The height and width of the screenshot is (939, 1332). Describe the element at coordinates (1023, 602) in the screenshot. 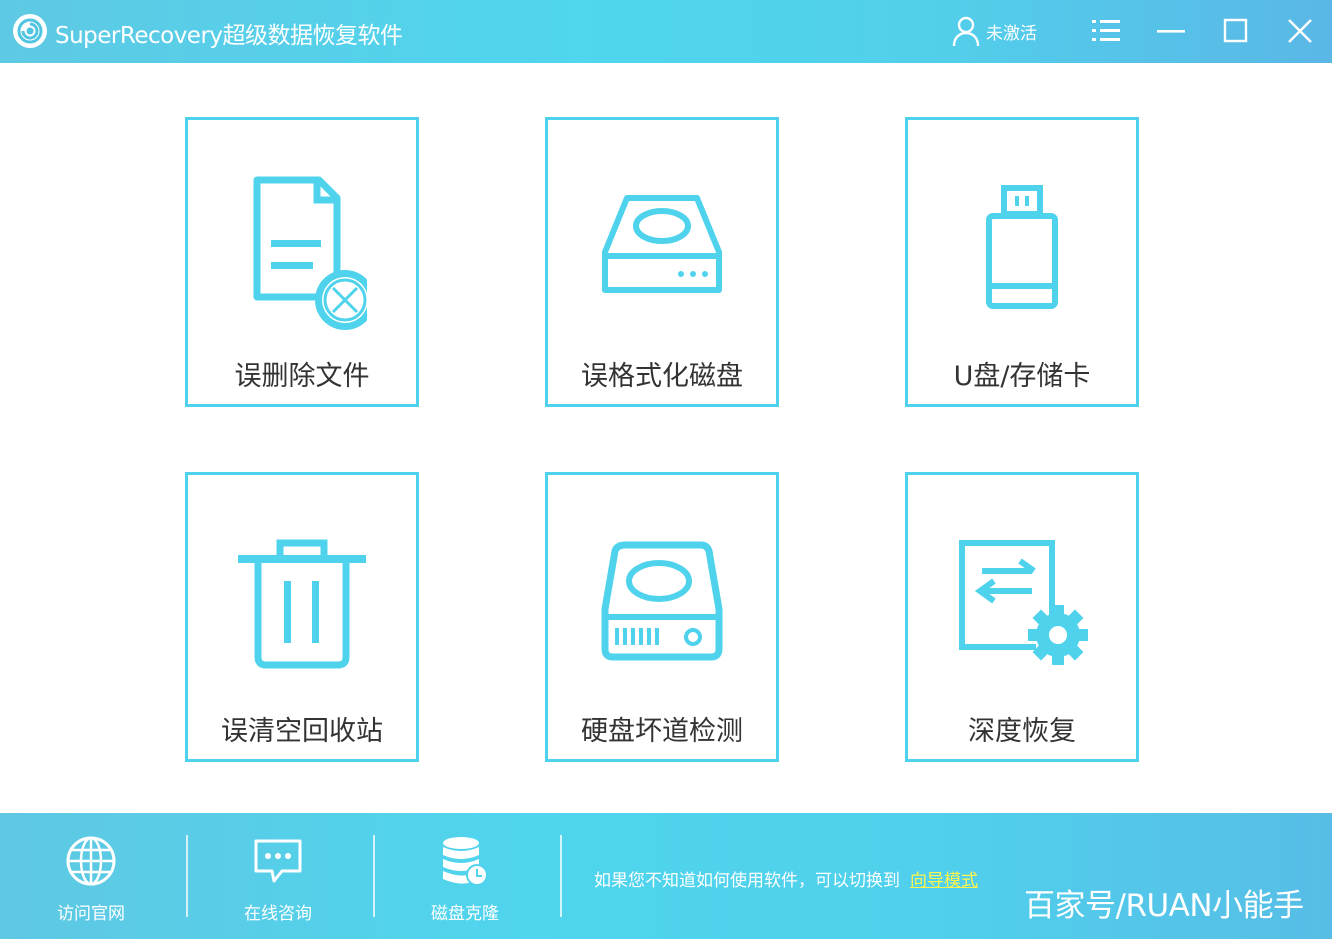

I see `deep-recovery-icon` at that location.